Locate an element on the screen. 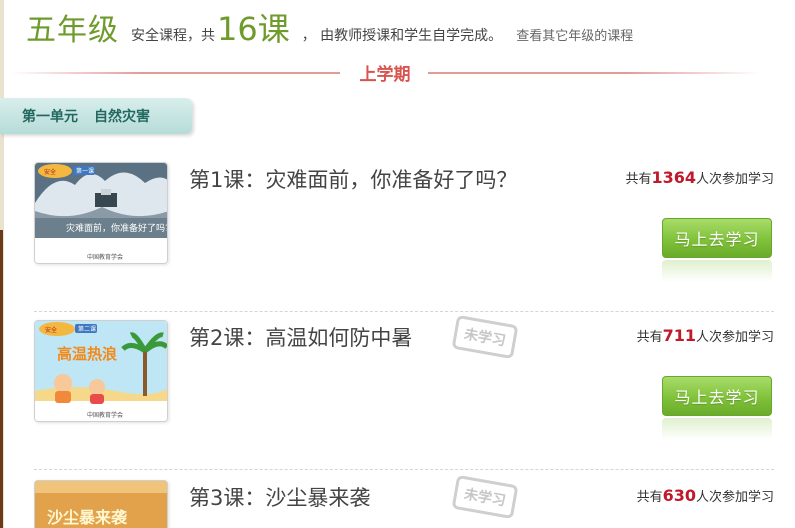 This screenshot has height=528, width=795. lesson-3-thumbnail: 沙尘暴来袭 is located at coordinates (101, 504).